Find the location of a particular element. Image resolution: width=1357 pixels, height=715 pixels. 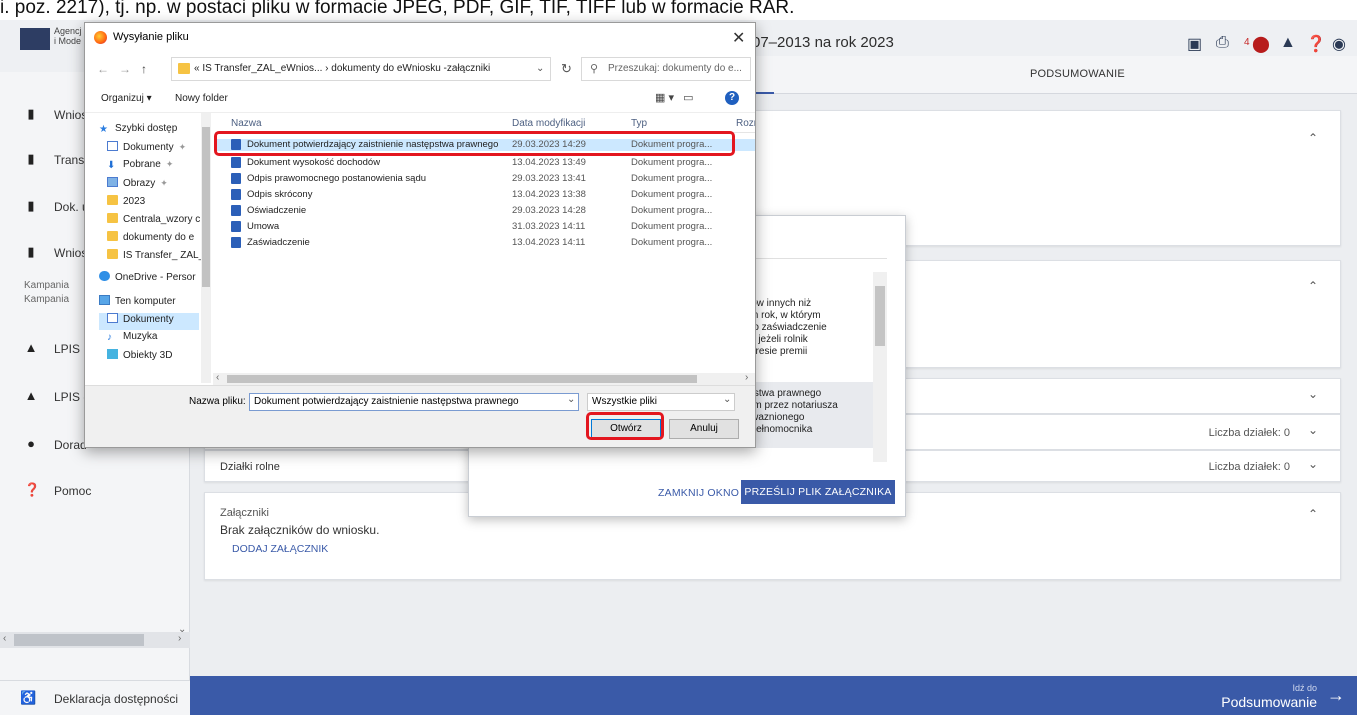

footer-bar: Idź do Podsumowanie → is located at coordinates (773, 695).